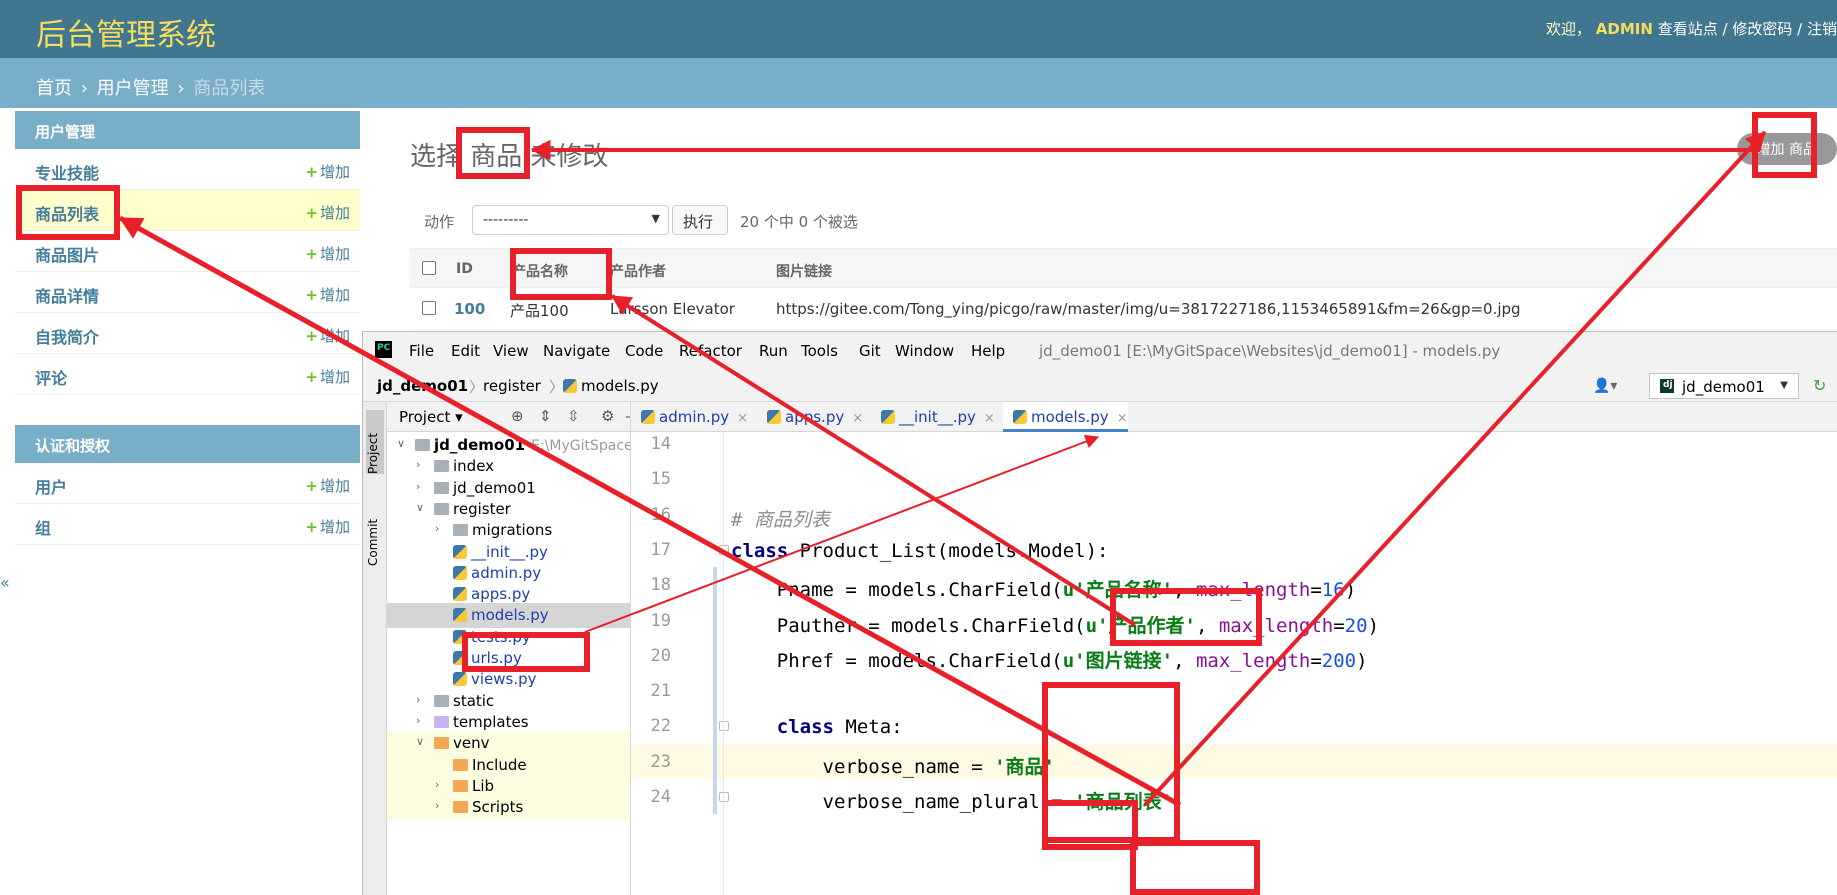 The width and height of the screenshot is (1837, 895). I want to click on rerun-icon: ↻, so click(1819, 385).